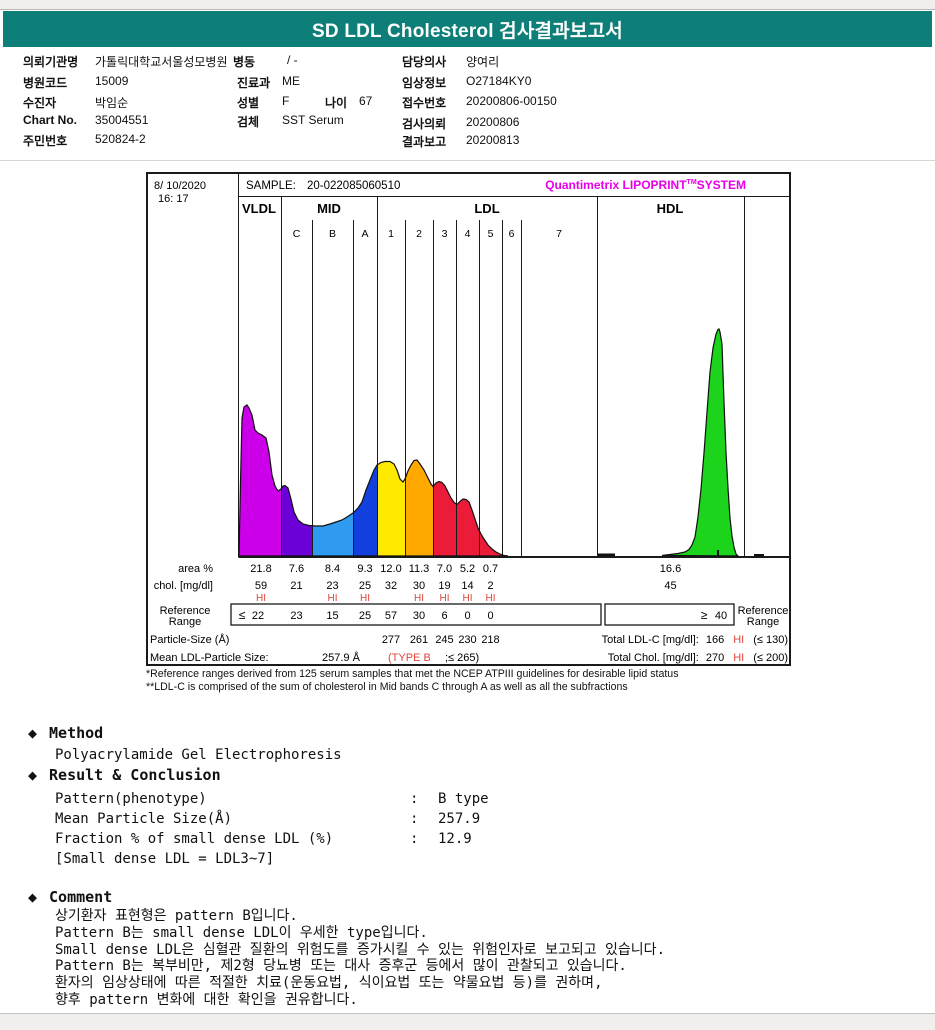 The image size is (935, 1030). I want to click on band-label-hdl: HDL, so click(670, 208).